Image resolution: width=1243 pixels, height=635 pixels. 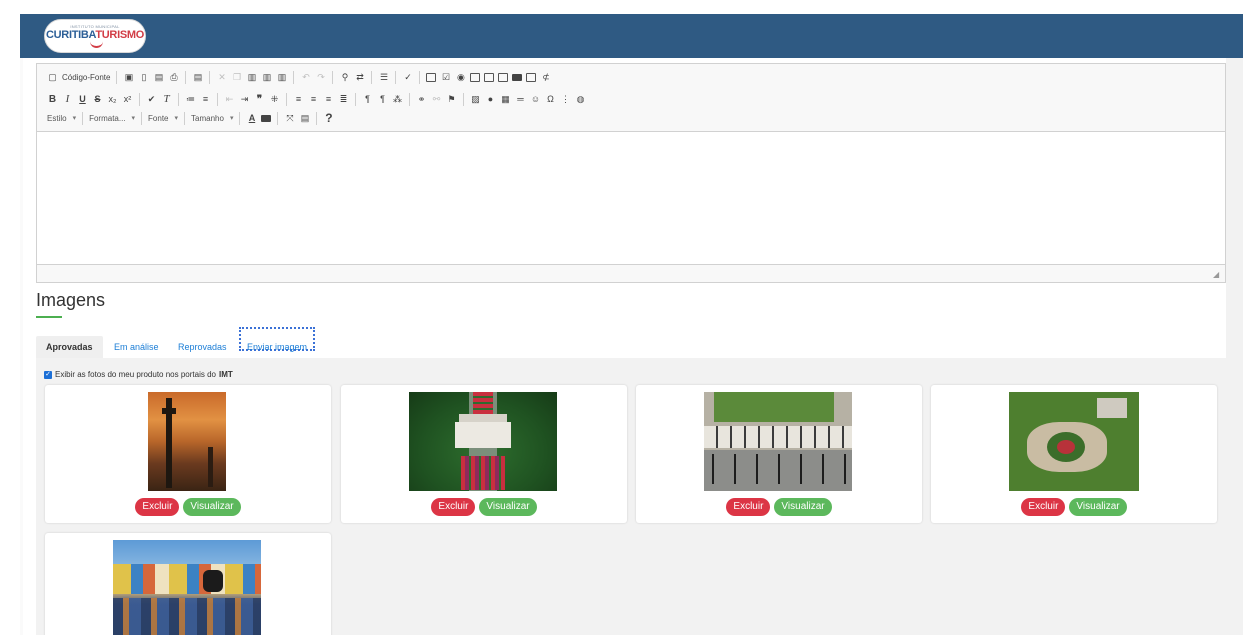 I want to click on help-icon: ?, so click(x=328, y=118).